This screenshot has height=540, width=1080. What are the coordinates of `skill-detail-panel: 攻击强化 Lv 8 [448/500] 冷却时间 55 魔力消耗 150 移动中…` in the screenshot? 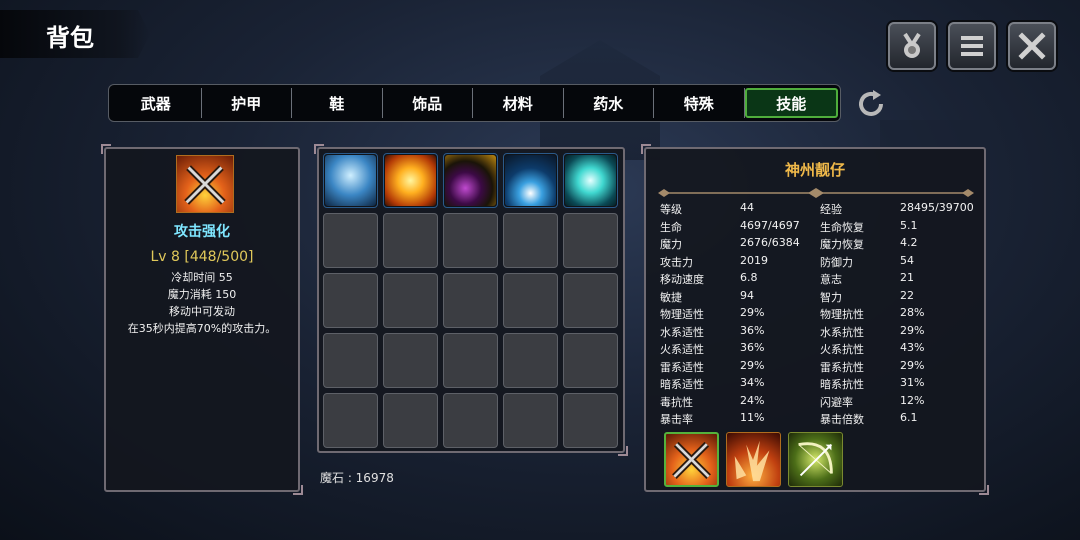 It's located at (202, 319).